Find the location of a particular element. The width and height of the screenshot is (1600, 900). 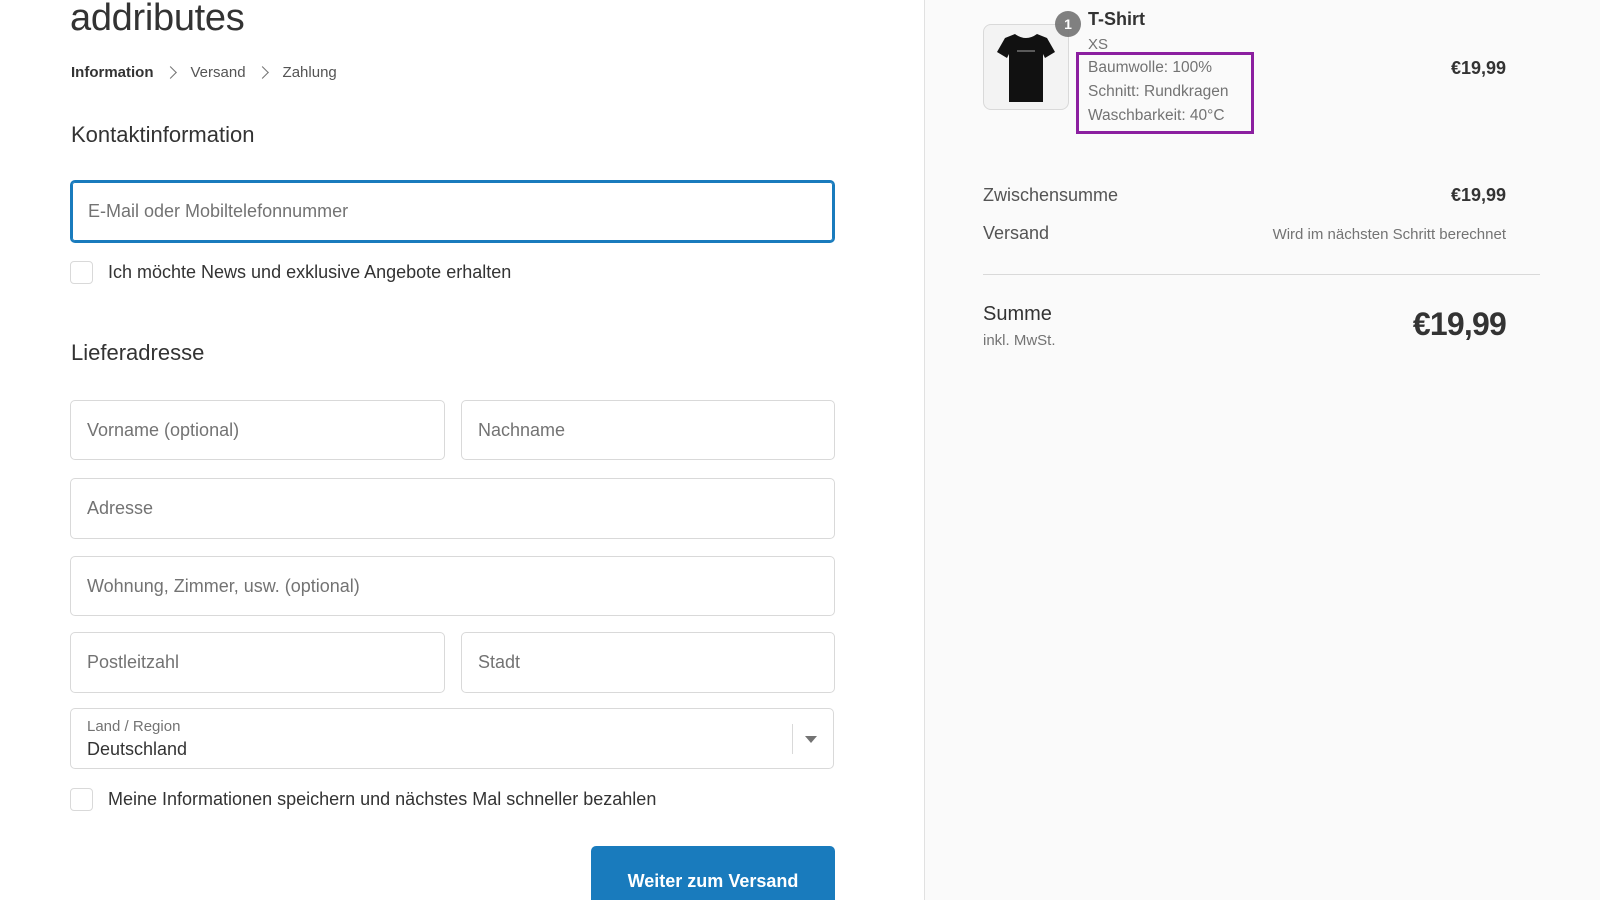

first-name-wrapper is located at coordinates (257, 430).